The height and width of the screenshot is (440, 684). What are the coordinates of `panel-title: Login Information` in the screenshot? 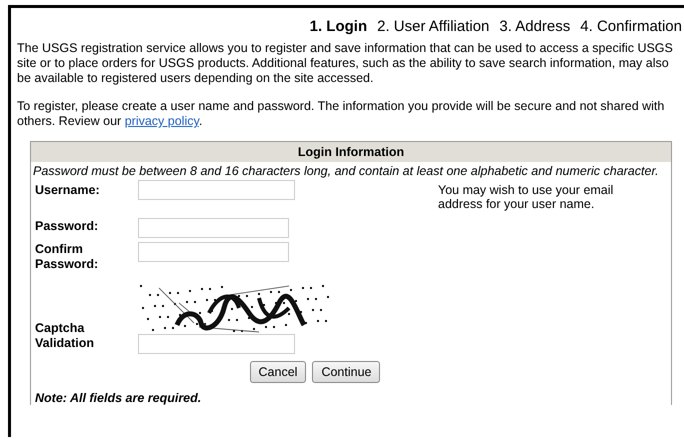 It's located at (351, 152).